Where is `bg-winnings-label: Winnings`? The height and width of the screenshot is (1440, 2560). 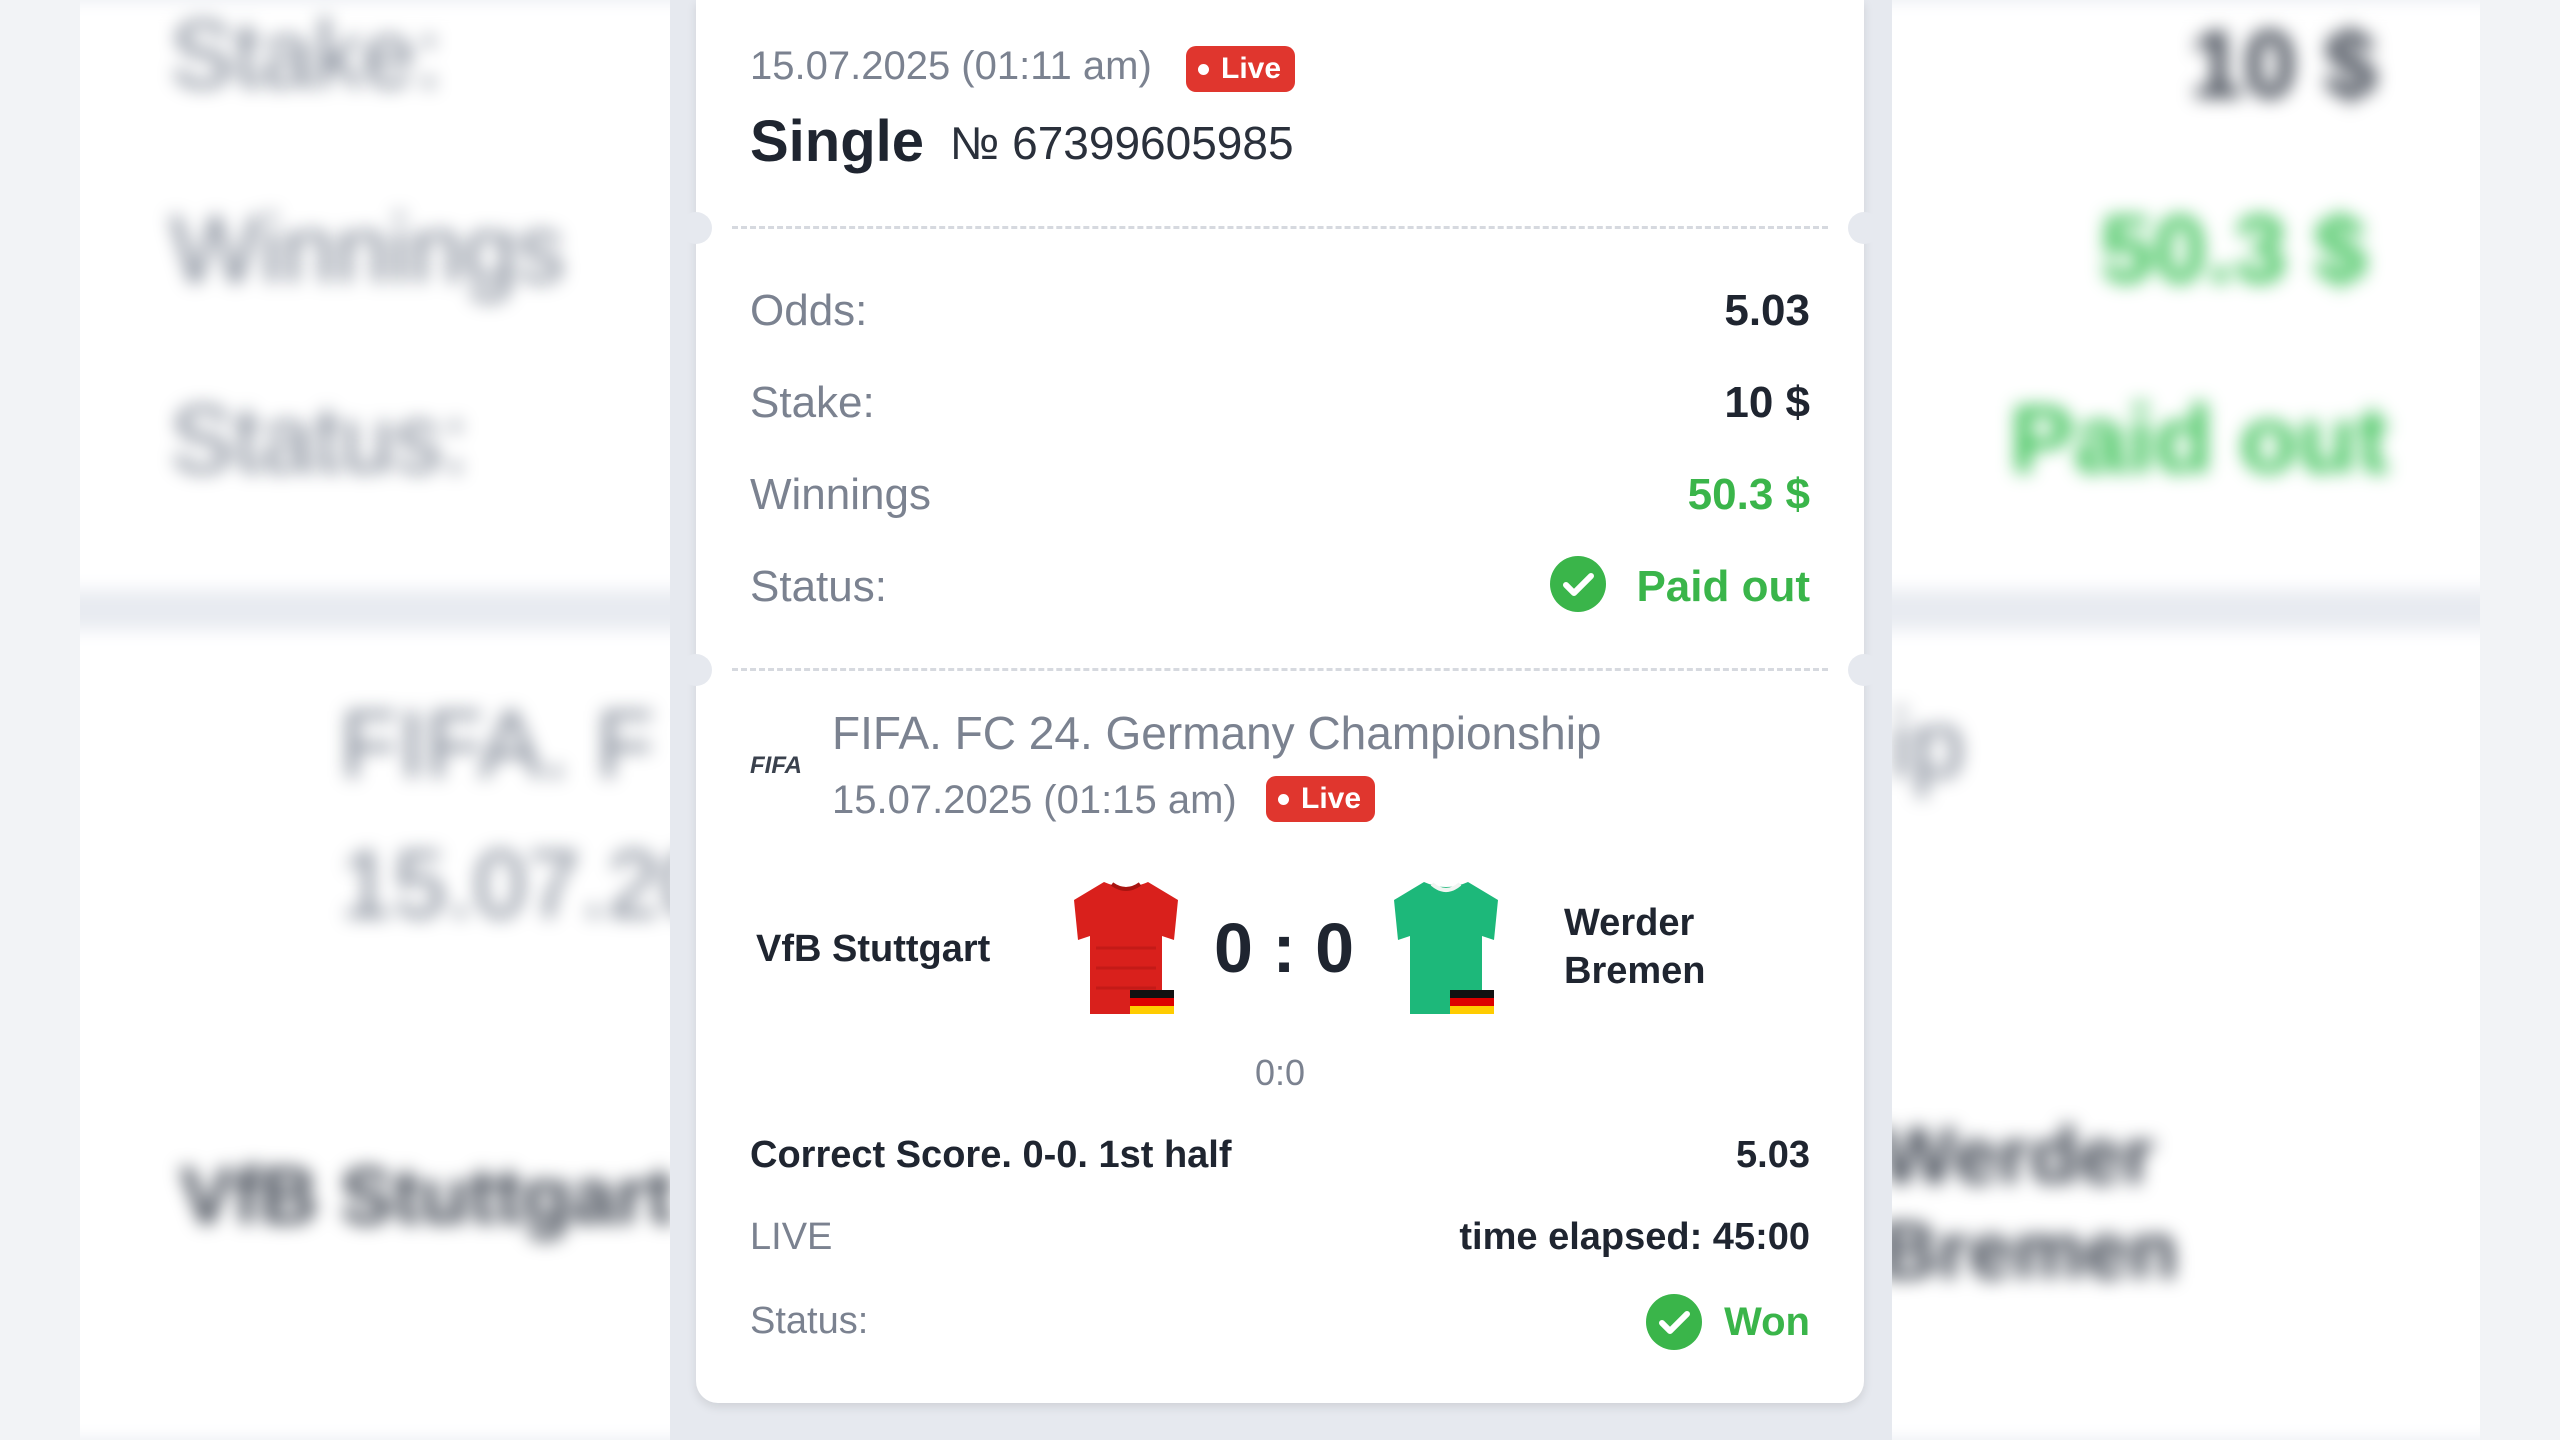
bg-winnings-label: Winnings is located at coordinates (367, 249).